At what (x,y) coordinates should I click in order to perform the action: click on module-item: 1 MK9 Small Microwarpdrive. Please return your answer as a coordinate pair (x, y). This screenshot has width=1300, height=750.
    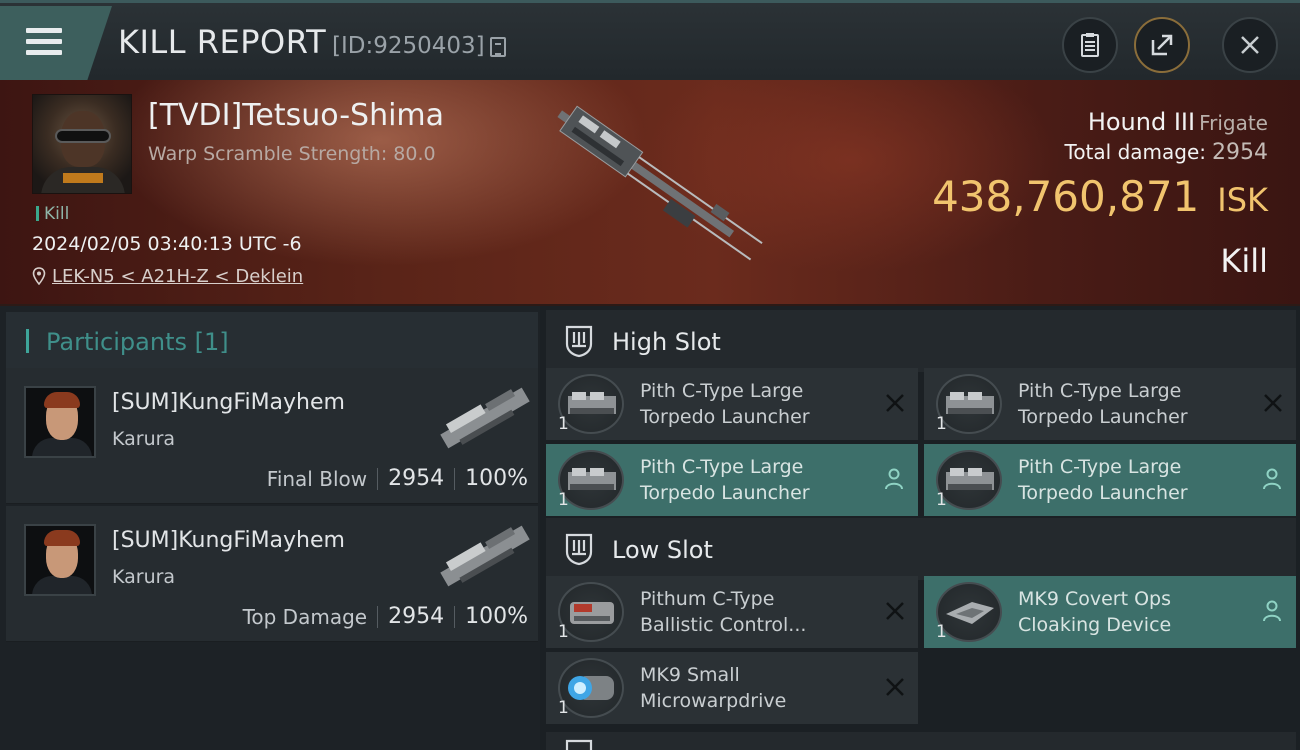
    Looking at the image, I should click on (732, 688).